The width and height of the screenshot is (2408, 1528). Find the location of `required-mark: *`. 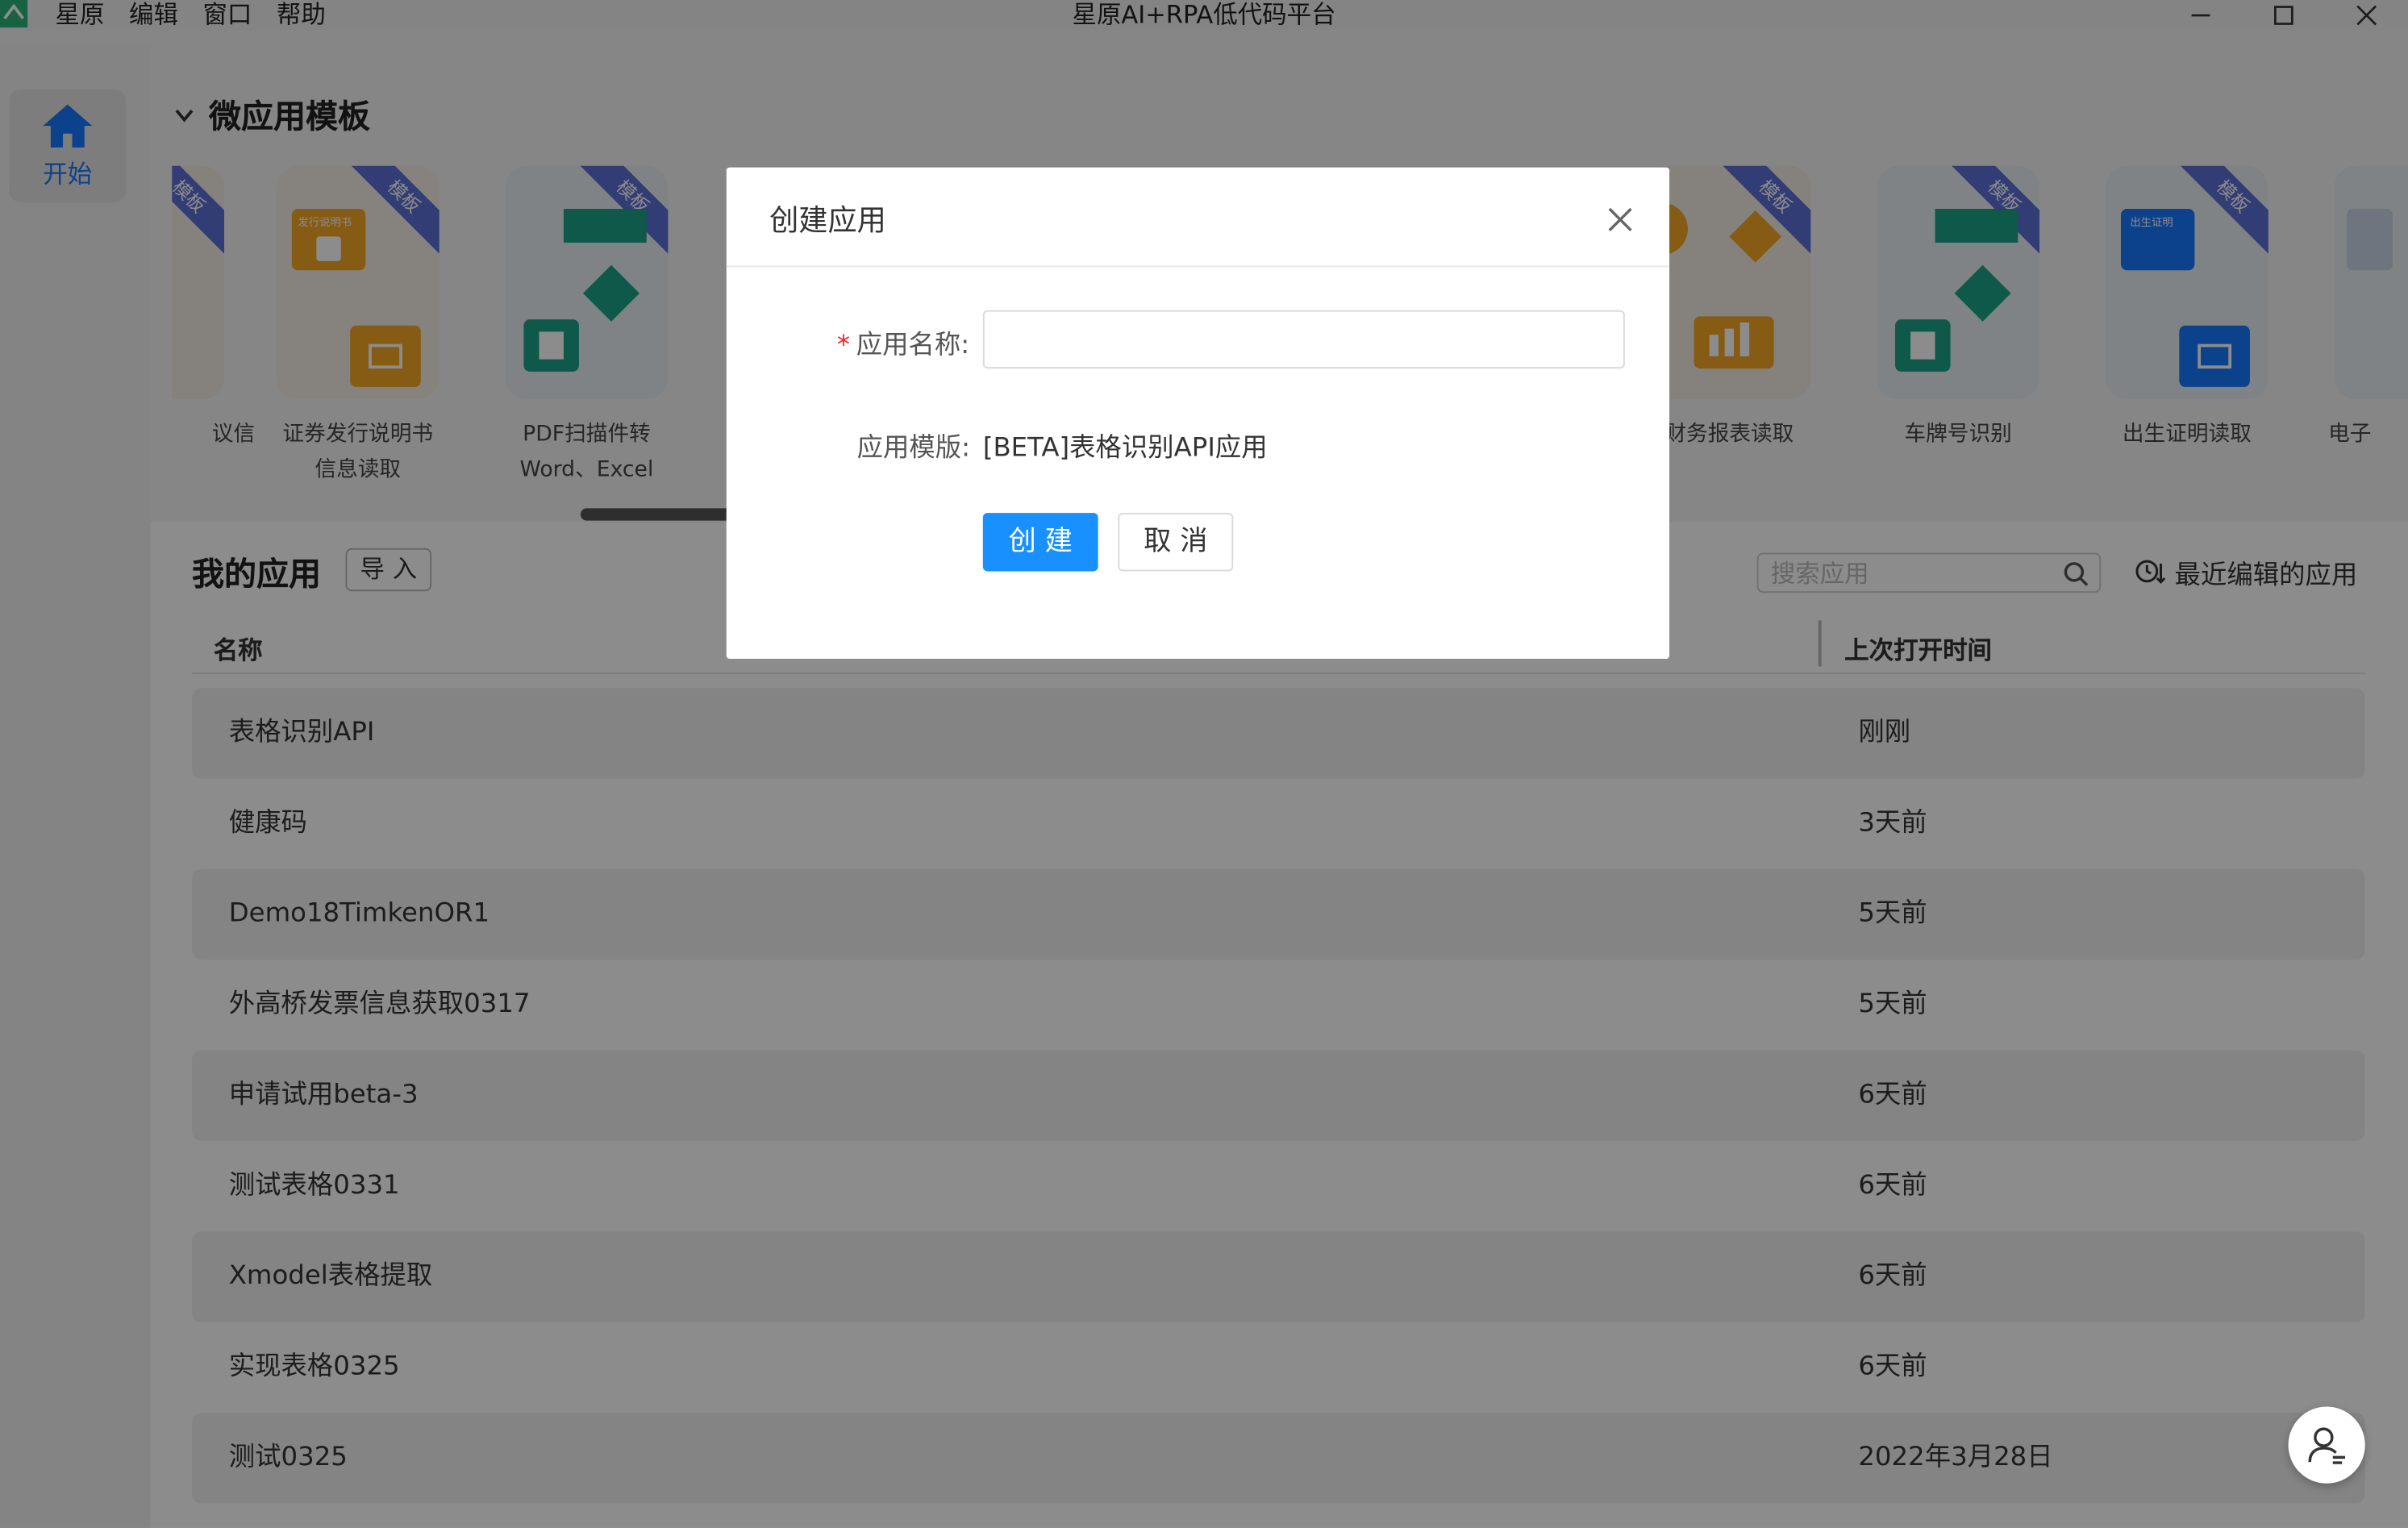

required-mark: * is located at coordinates (843, 345).